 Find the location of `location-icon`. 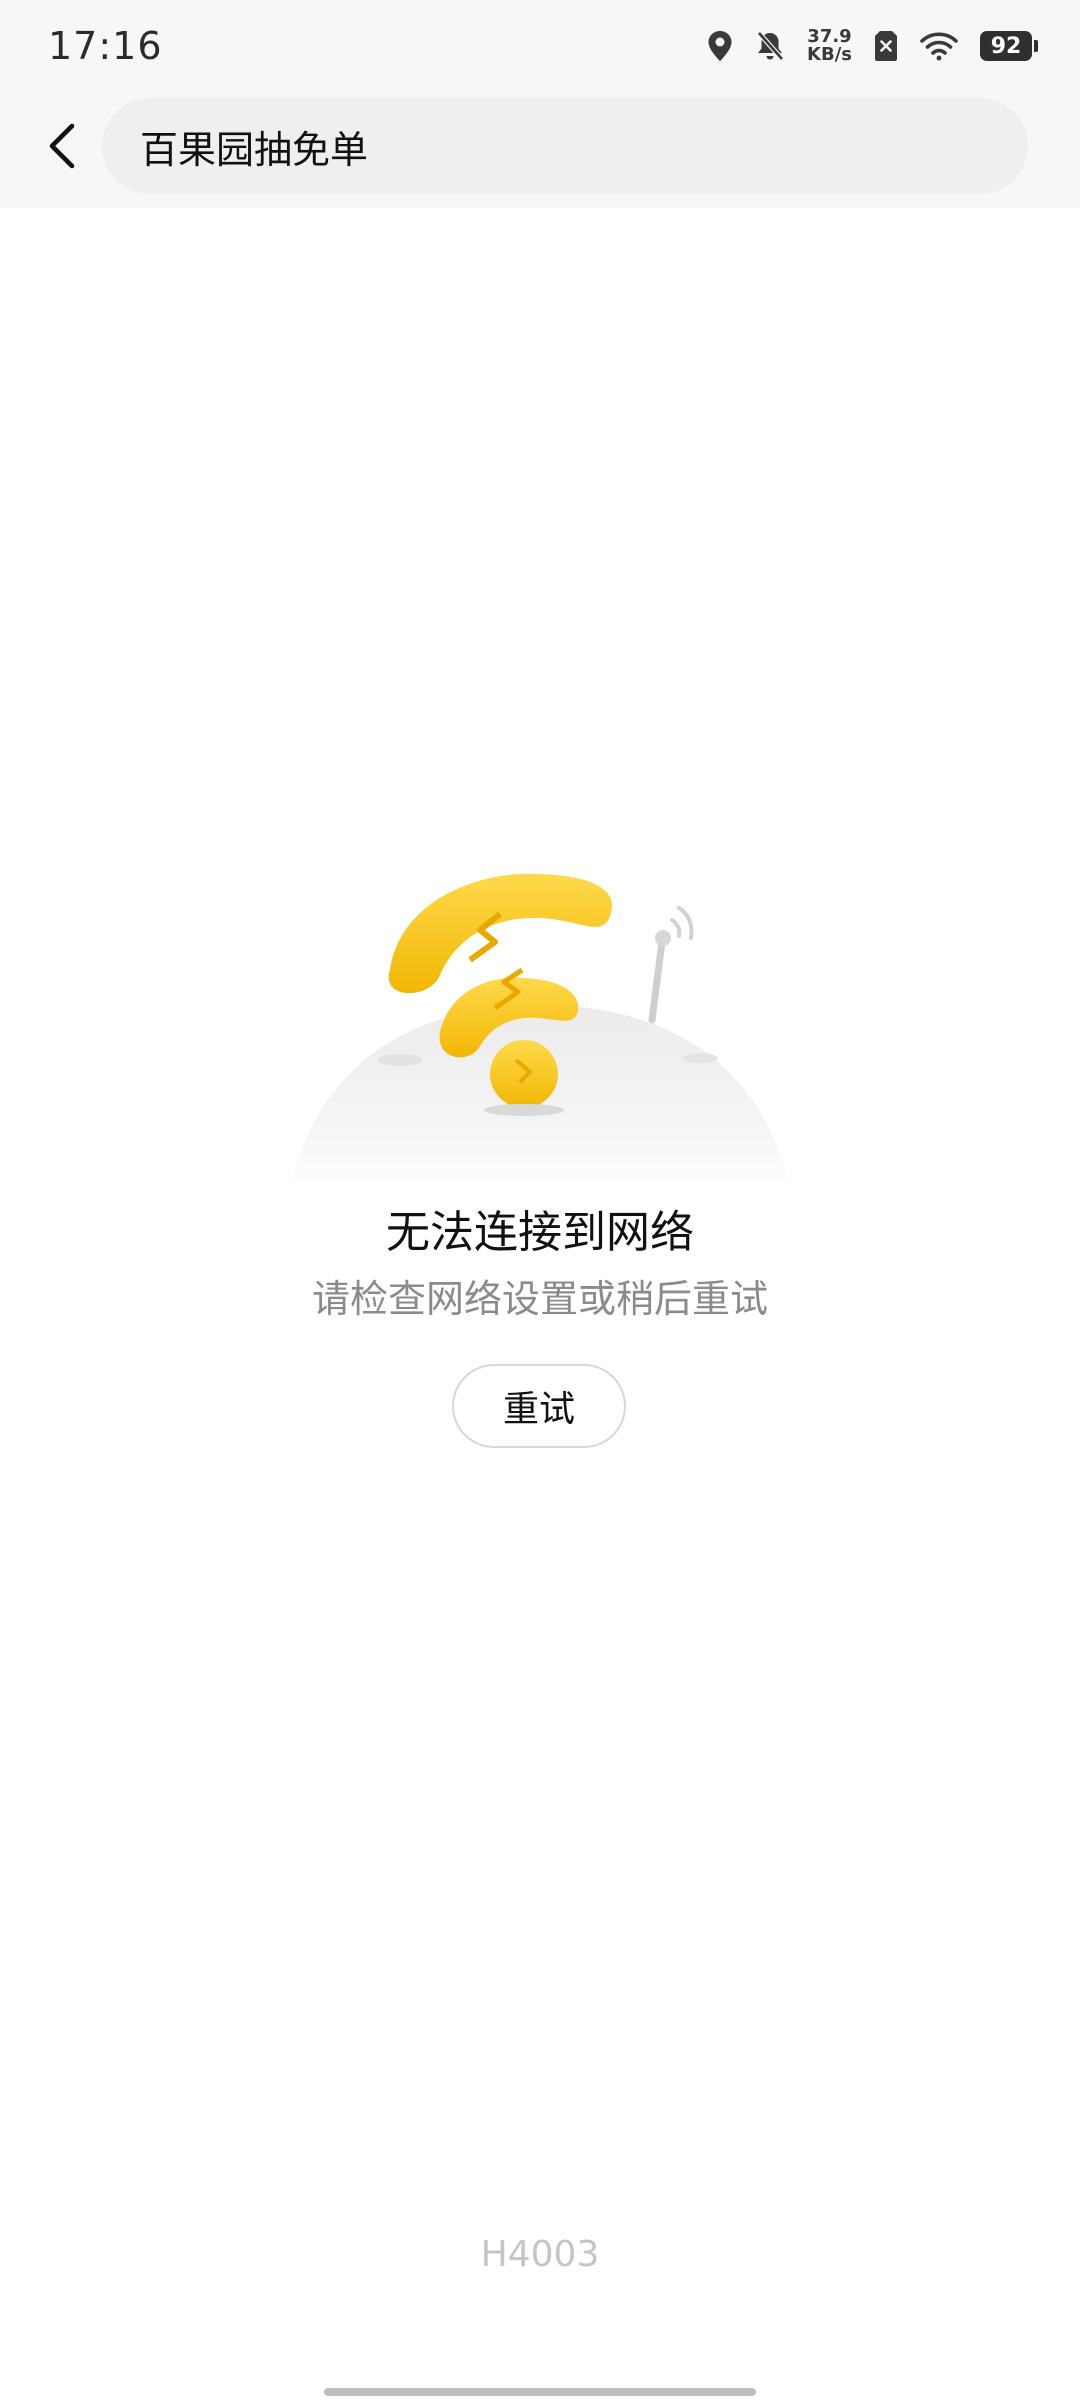

location-icon is located at coordinates (720, 46).